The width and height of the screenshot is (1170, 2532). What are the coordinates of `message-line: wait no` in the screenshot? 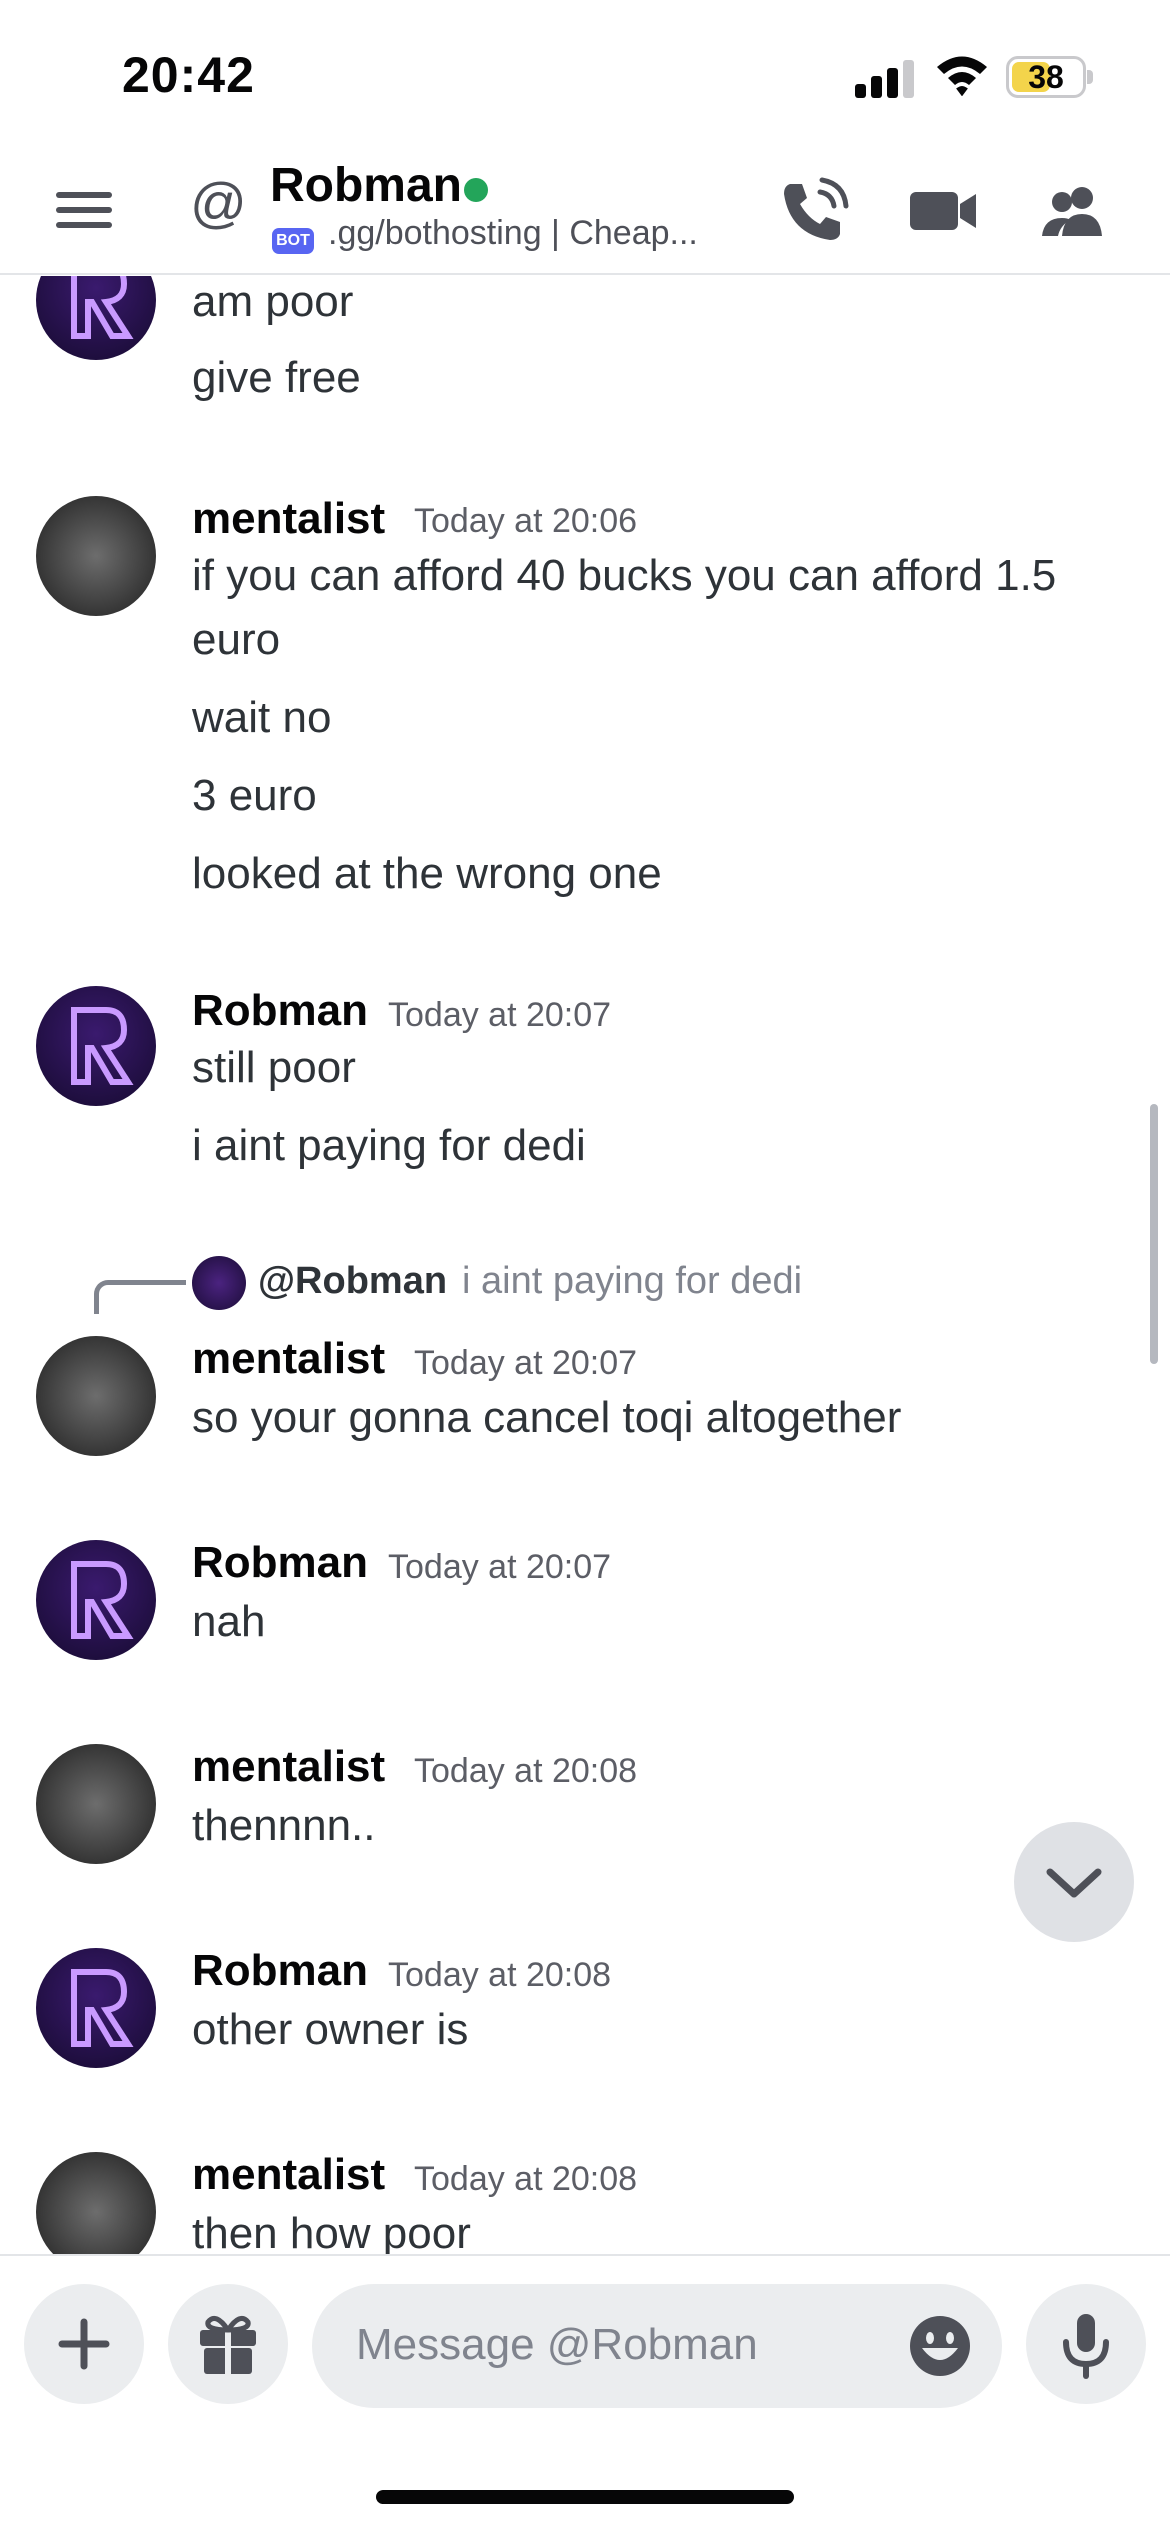 It's located at (262, 717).